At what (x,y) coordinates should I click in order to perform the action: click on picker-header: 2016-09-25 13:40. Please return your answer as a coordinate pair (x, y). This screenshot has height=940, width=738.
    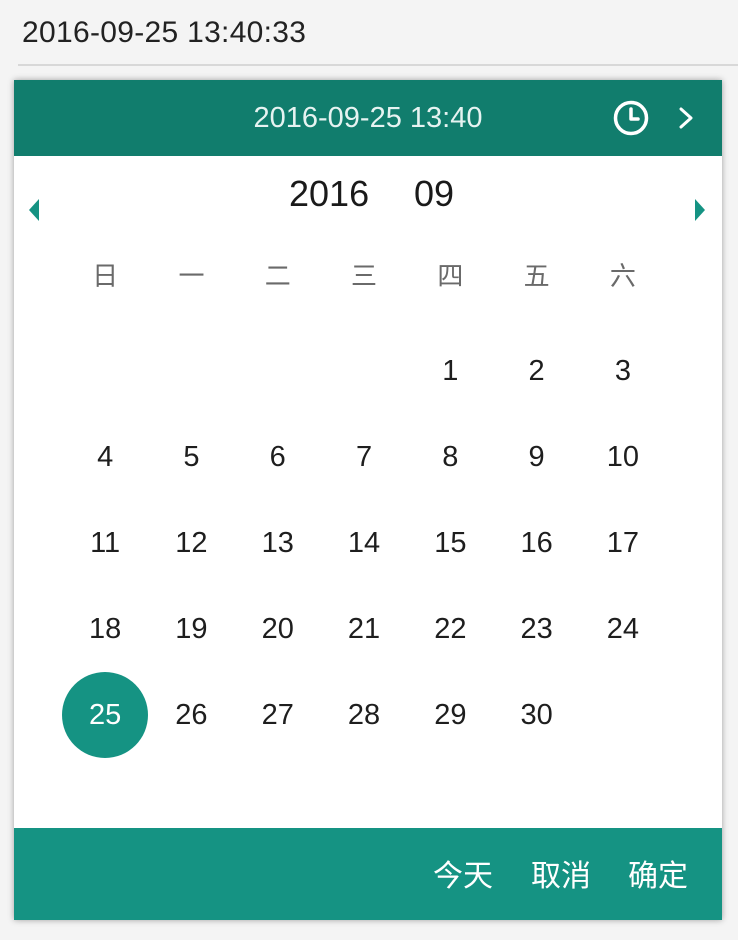
    Looking at the image, I should click on (368, 118).